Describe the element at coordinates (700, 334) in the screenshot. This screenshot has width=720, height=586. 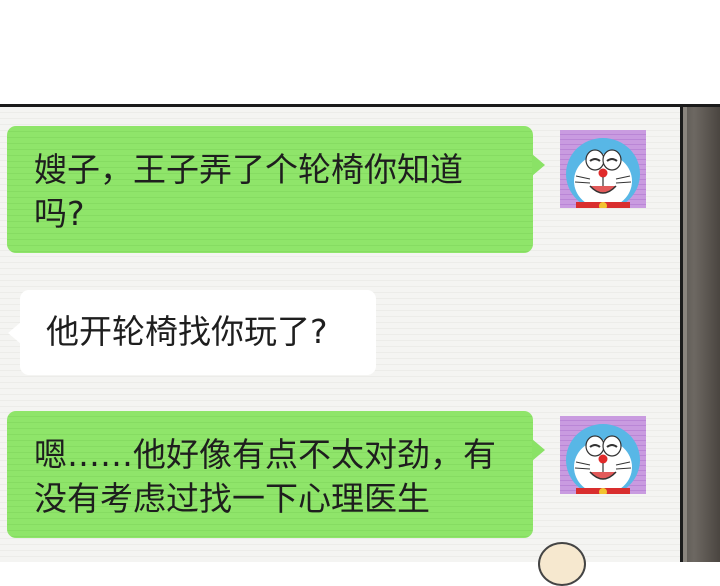
I see `panel-frame-edge` at that location.